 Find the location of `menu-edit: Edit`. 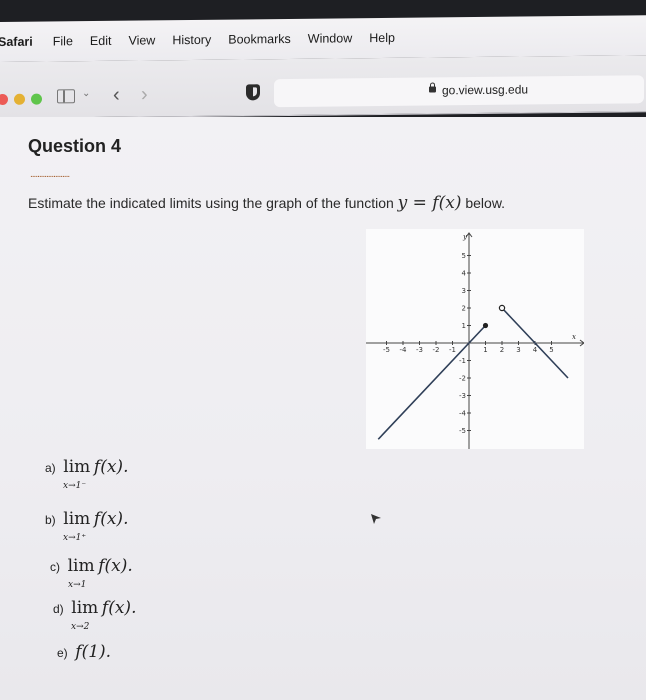

menu-edit: Edit is located at coordinates (101, 41).